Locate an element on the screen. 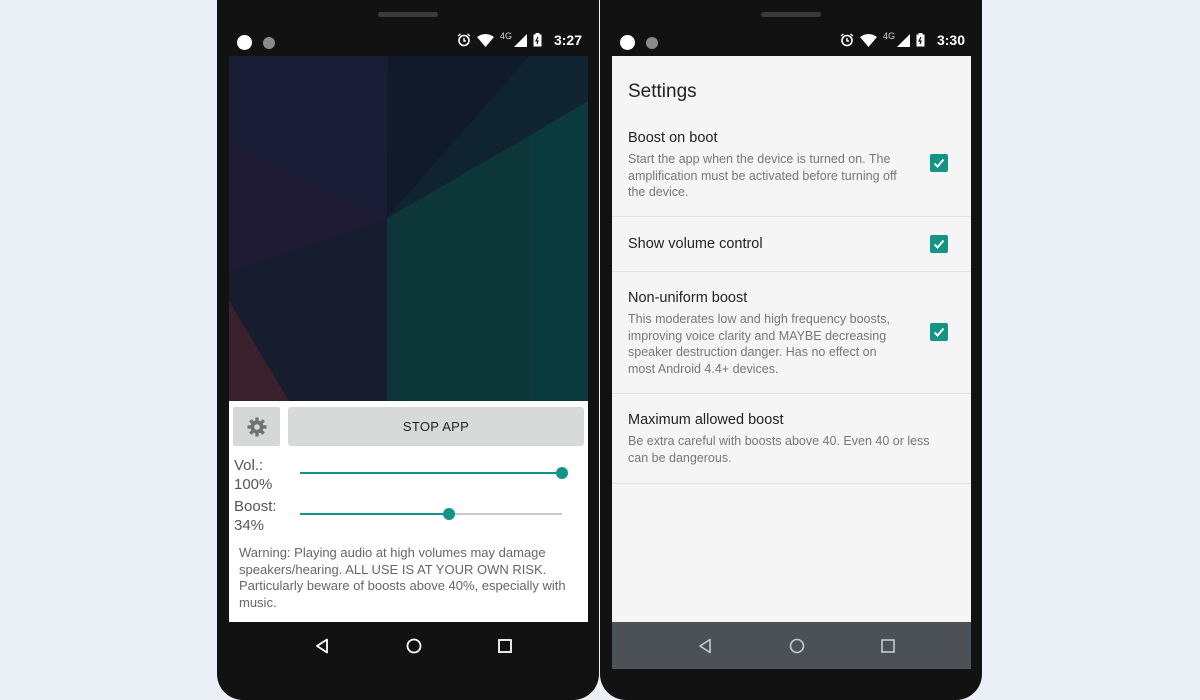 This screenshot has width=1200, height=700. page-title: Settings is located at coordinates (662, 91).